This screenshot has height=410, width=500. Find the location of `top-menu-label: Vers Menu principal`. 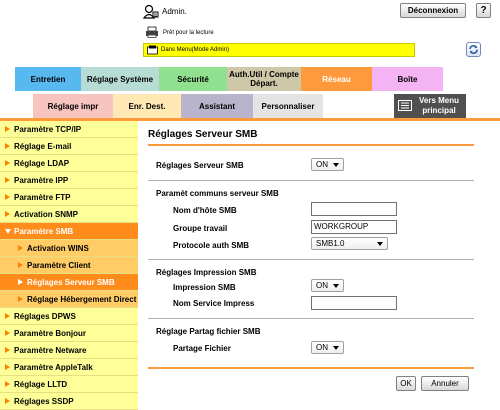

top-menu-label: Vers Menu principal is located at coordinates (438, 105).